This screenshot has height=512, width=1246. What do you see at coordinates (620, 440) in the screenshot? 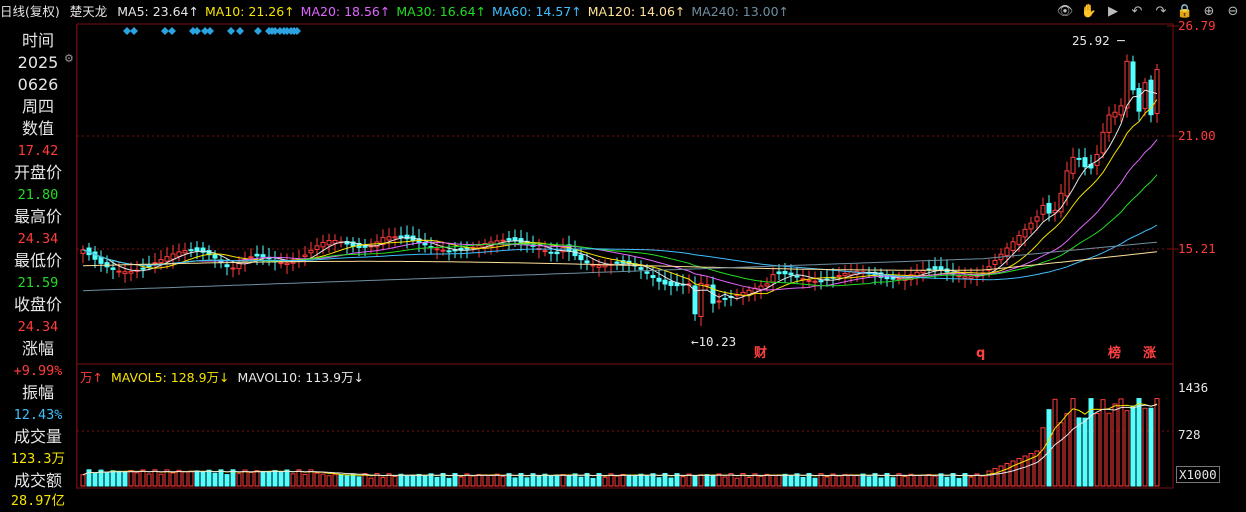
I see `mavol10-line` at bounding box center [620, 440].